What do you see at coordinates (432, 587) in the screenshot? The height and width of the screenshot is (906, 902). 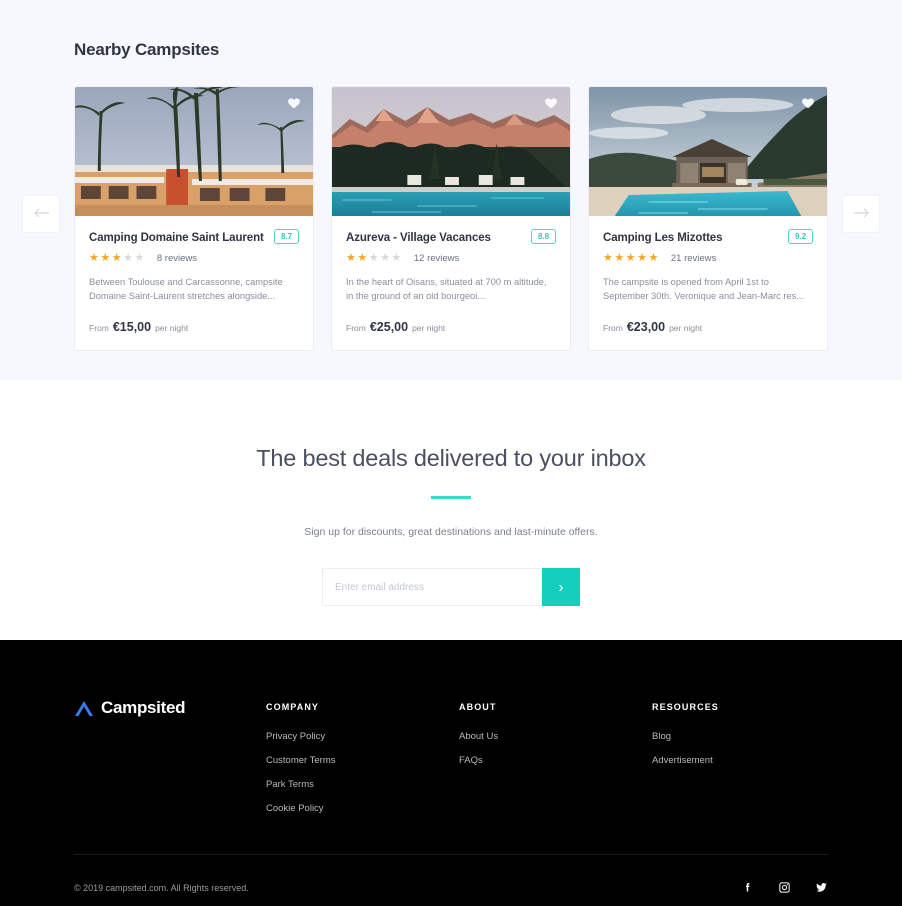 I see `email-input` at bounding box center [432, 587].